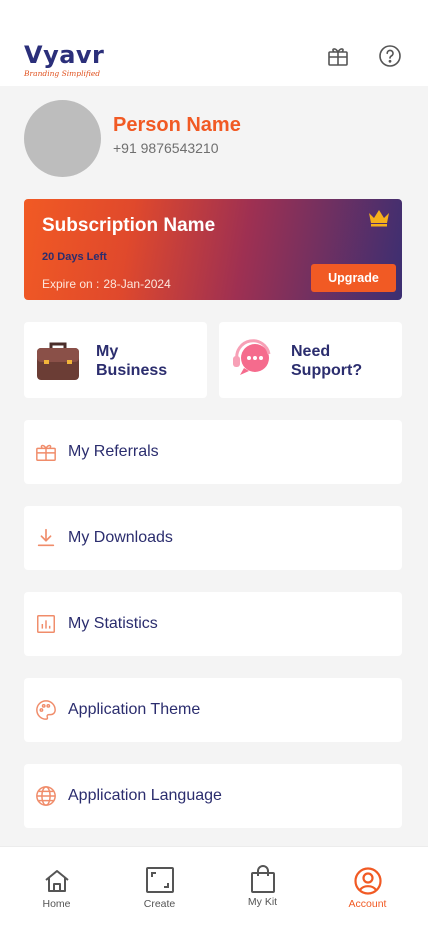  What do you see at coordinates (107, 351) in the screenshot?
I see `my-business-line1: My` at bounding box center [107, 351].